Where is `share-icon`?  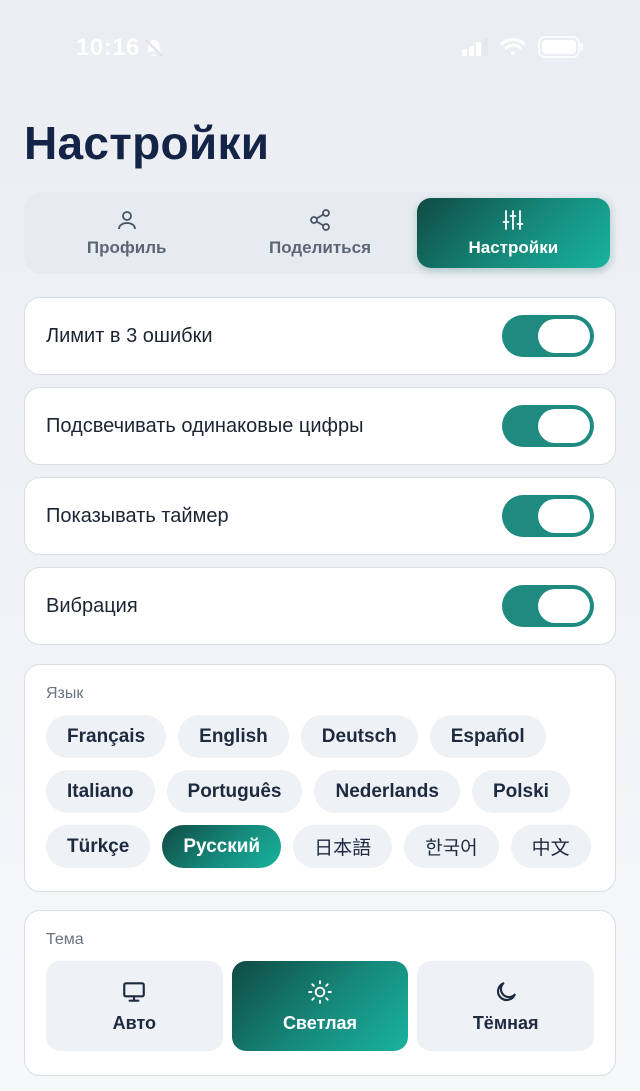
share-icon is located at coordinates (320, 220).